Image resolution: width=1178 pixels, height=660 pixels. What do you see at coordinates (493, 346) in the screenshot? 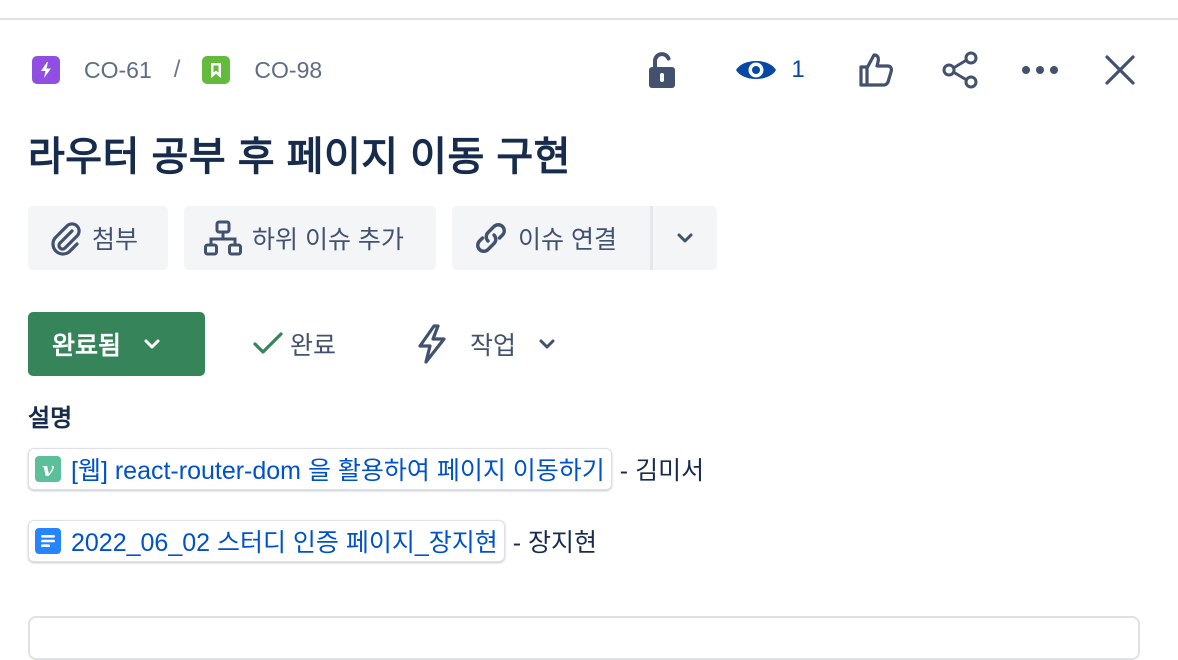
I see `work-type-label: 작업` at bounding box center [493, 346].